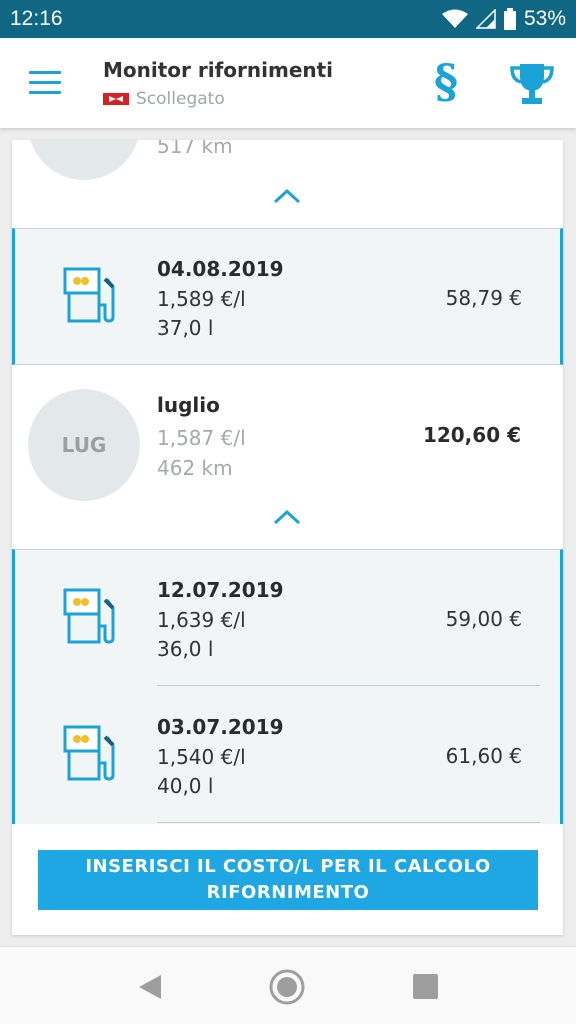 The width and height of the screenshot is (576, 1024). What do you see at coordinates (425, 986) in the screenshot?
I see `recent-apps-icon` at bounding box center [425, 986].